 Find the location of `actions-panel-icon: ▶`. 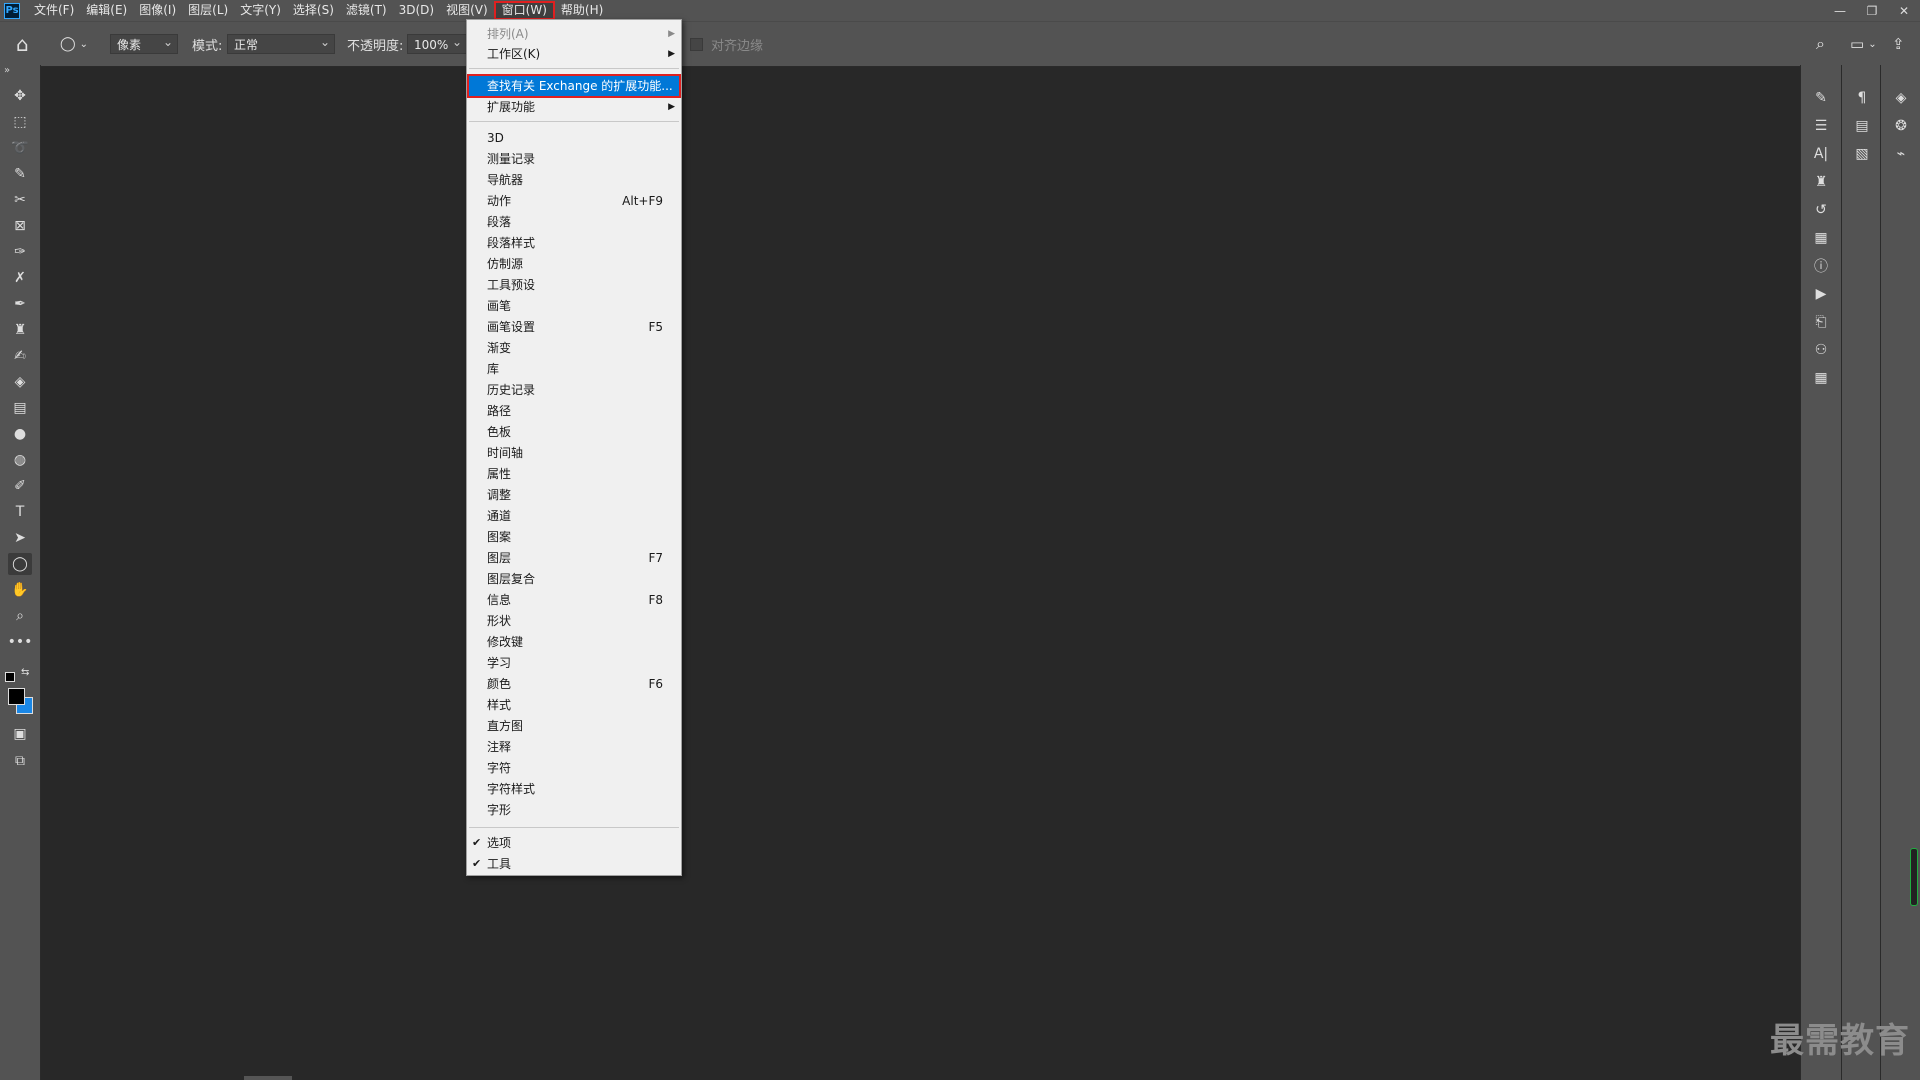

actions-panel-icon: ▶ is located at coordinates (1821, 294).